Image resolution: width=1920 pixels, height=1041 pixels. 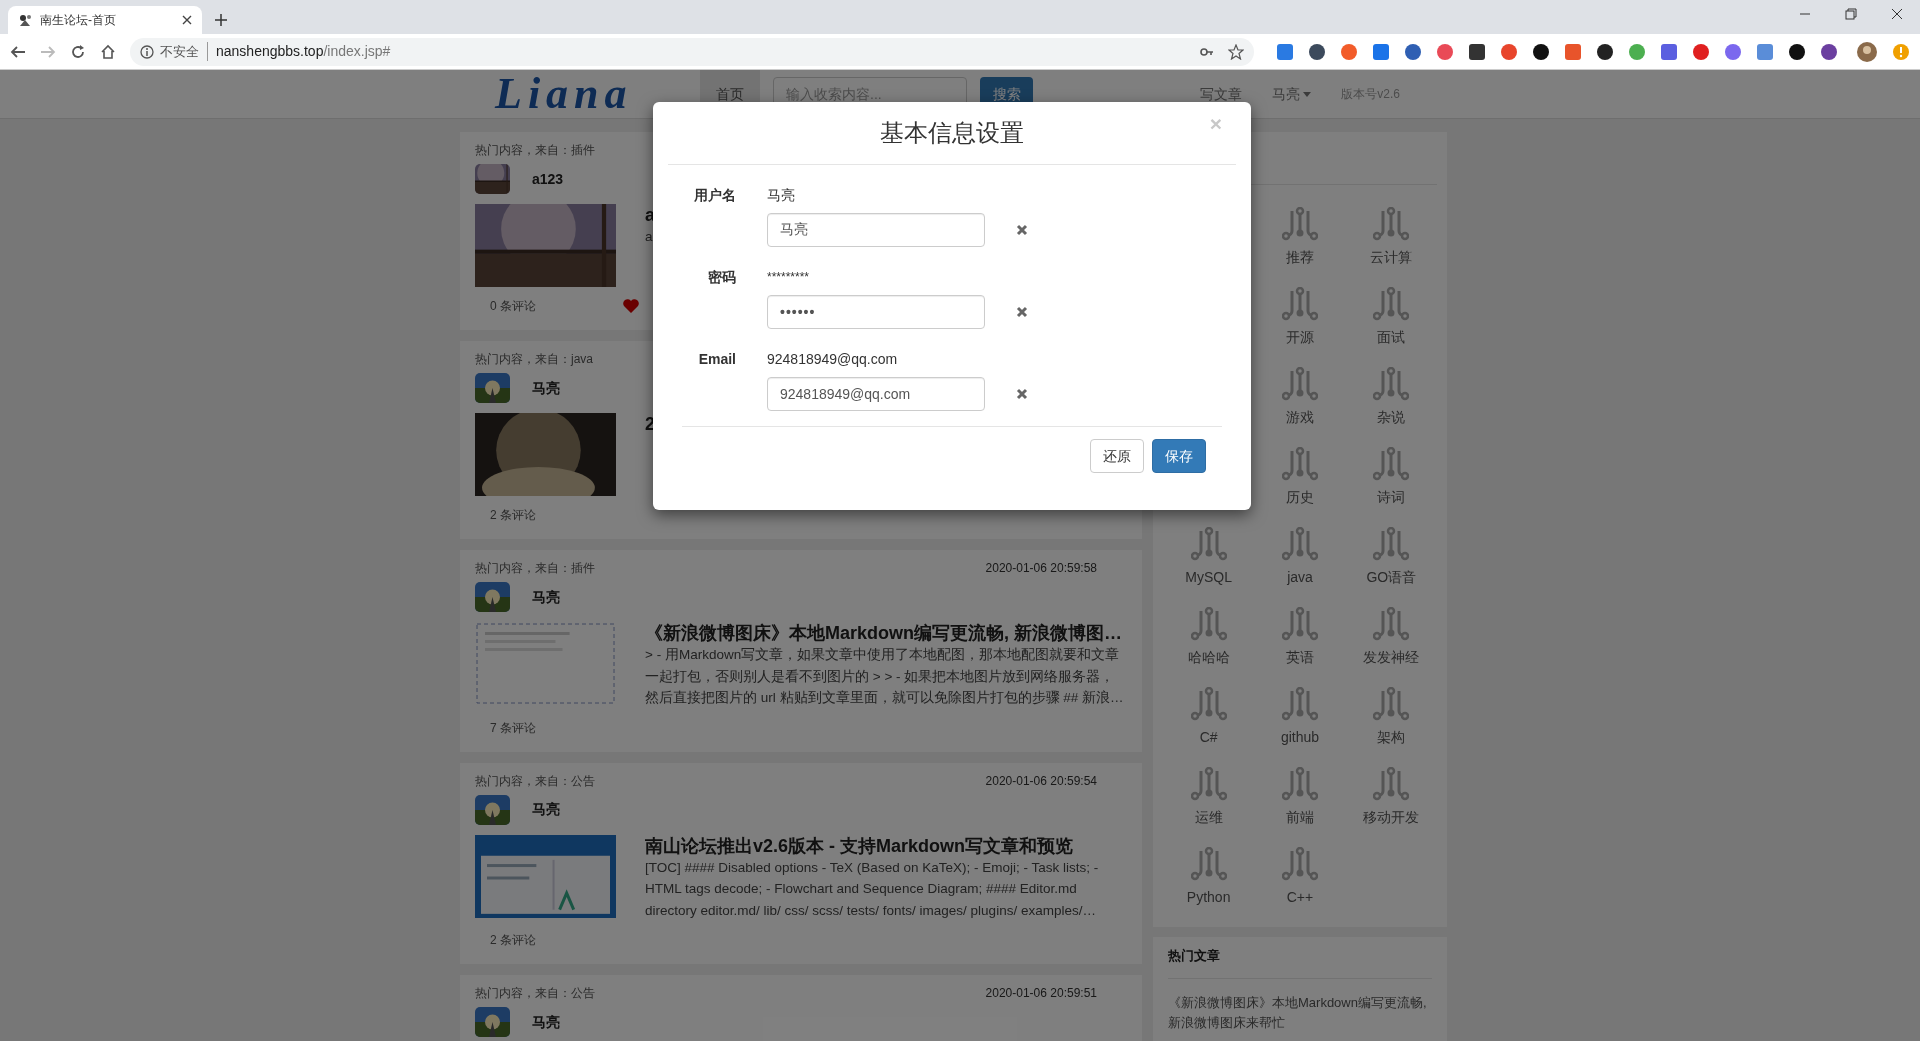 What do you see at coordinates (1391, 247) in the screenshot?
I see `tag-link: 云计算` at bounding box center [1391, 247].